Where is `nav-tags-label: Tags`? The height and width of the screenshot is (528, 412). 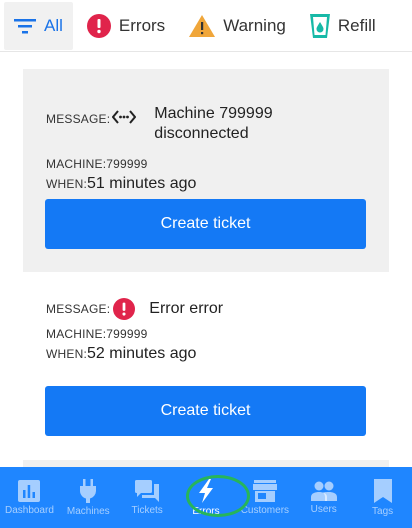 nav-tags-label: Tags is located at coordinates (383, 511).